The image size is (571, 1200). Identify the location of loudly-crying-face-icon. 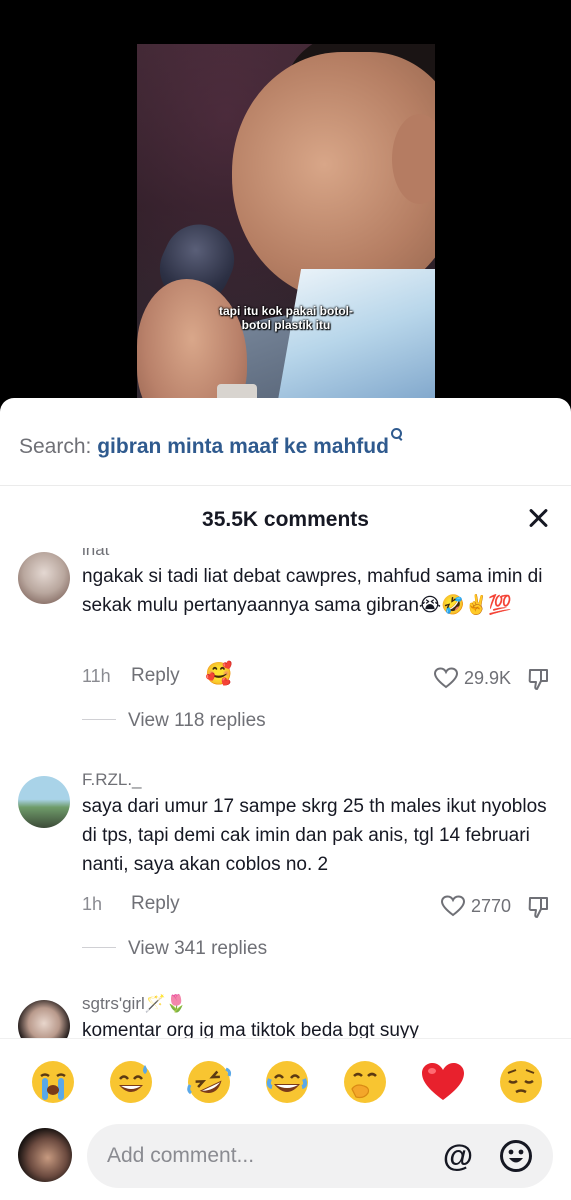
(53, 1082).